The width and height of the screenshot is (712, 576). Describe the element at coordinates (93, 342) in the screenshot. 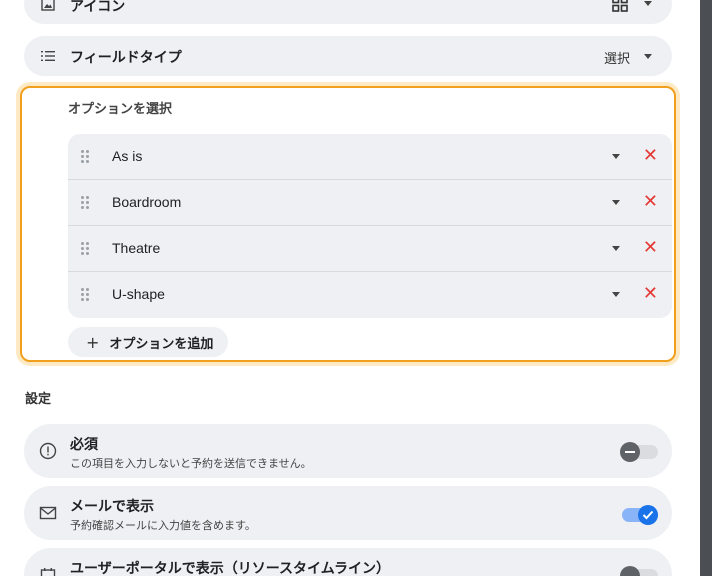

I see `plus-icon: +` at that location.